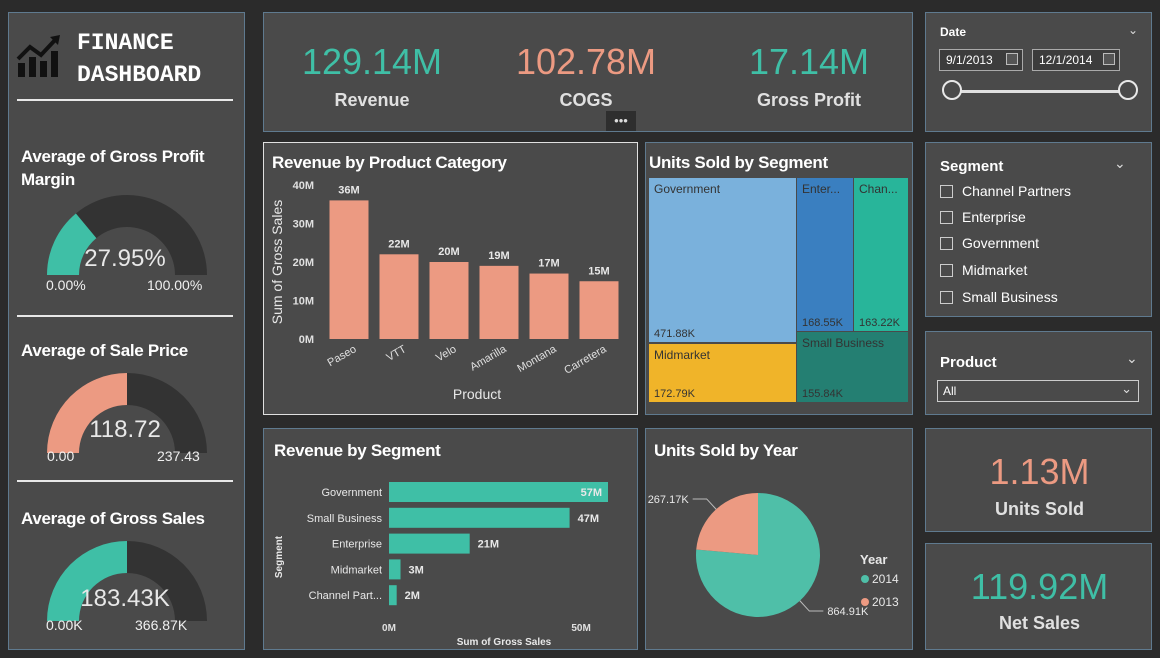 The height and width of the screenshot is (658, 1160). What do you see at coordinates (488, 358) in the screenshot?
I see `x-tick-label: Amarilla` at bounding box center [488, 358].